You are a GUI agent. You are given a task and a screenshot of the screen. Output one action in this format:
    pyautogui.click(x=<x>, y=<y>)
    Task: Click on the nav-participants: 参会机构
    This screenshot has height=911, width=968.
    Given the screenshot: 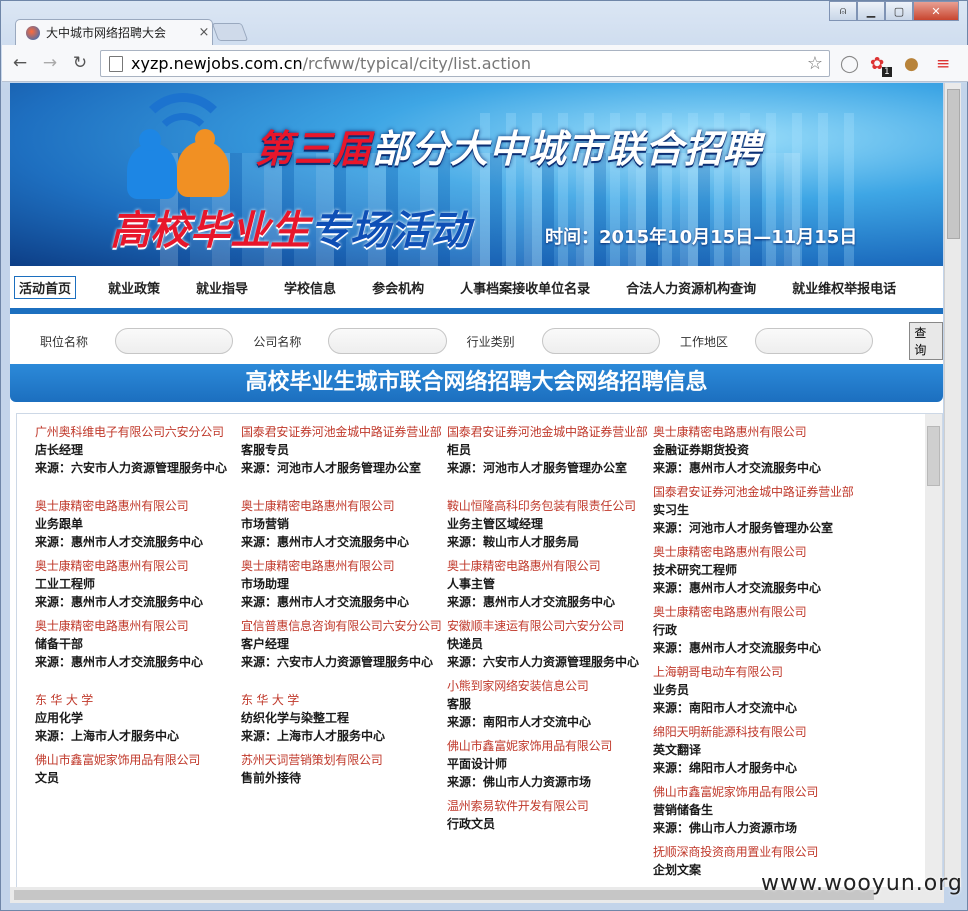 What is the action you would take?
    pyautogui.click(x=398, y=287)
    